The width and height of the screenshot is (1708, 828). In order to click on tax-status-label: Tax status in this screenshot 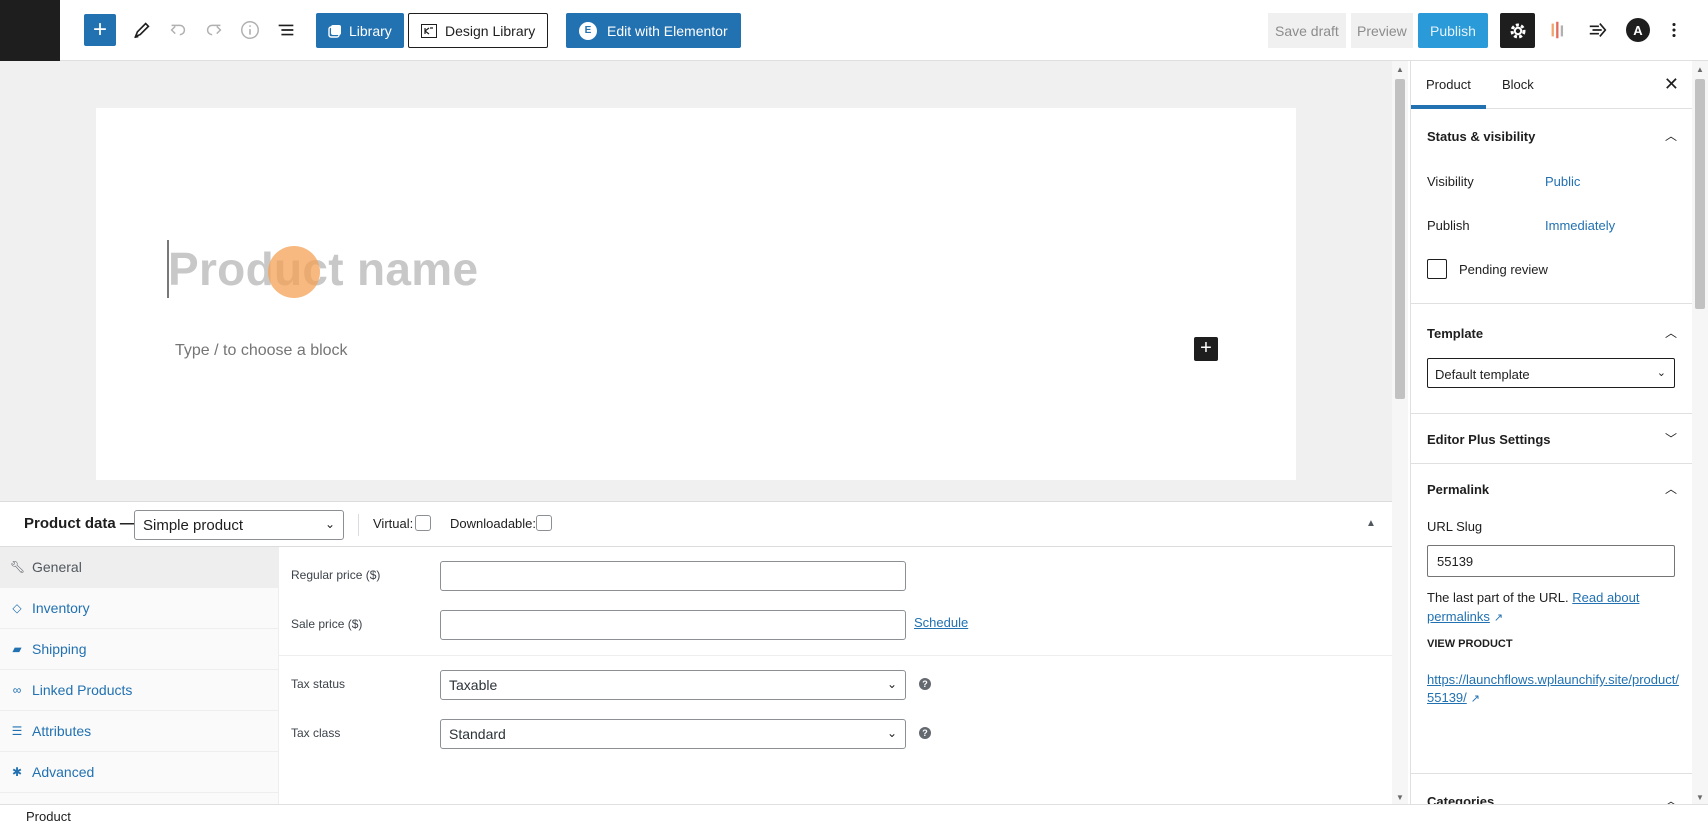, I will do `click(318, 684)`.